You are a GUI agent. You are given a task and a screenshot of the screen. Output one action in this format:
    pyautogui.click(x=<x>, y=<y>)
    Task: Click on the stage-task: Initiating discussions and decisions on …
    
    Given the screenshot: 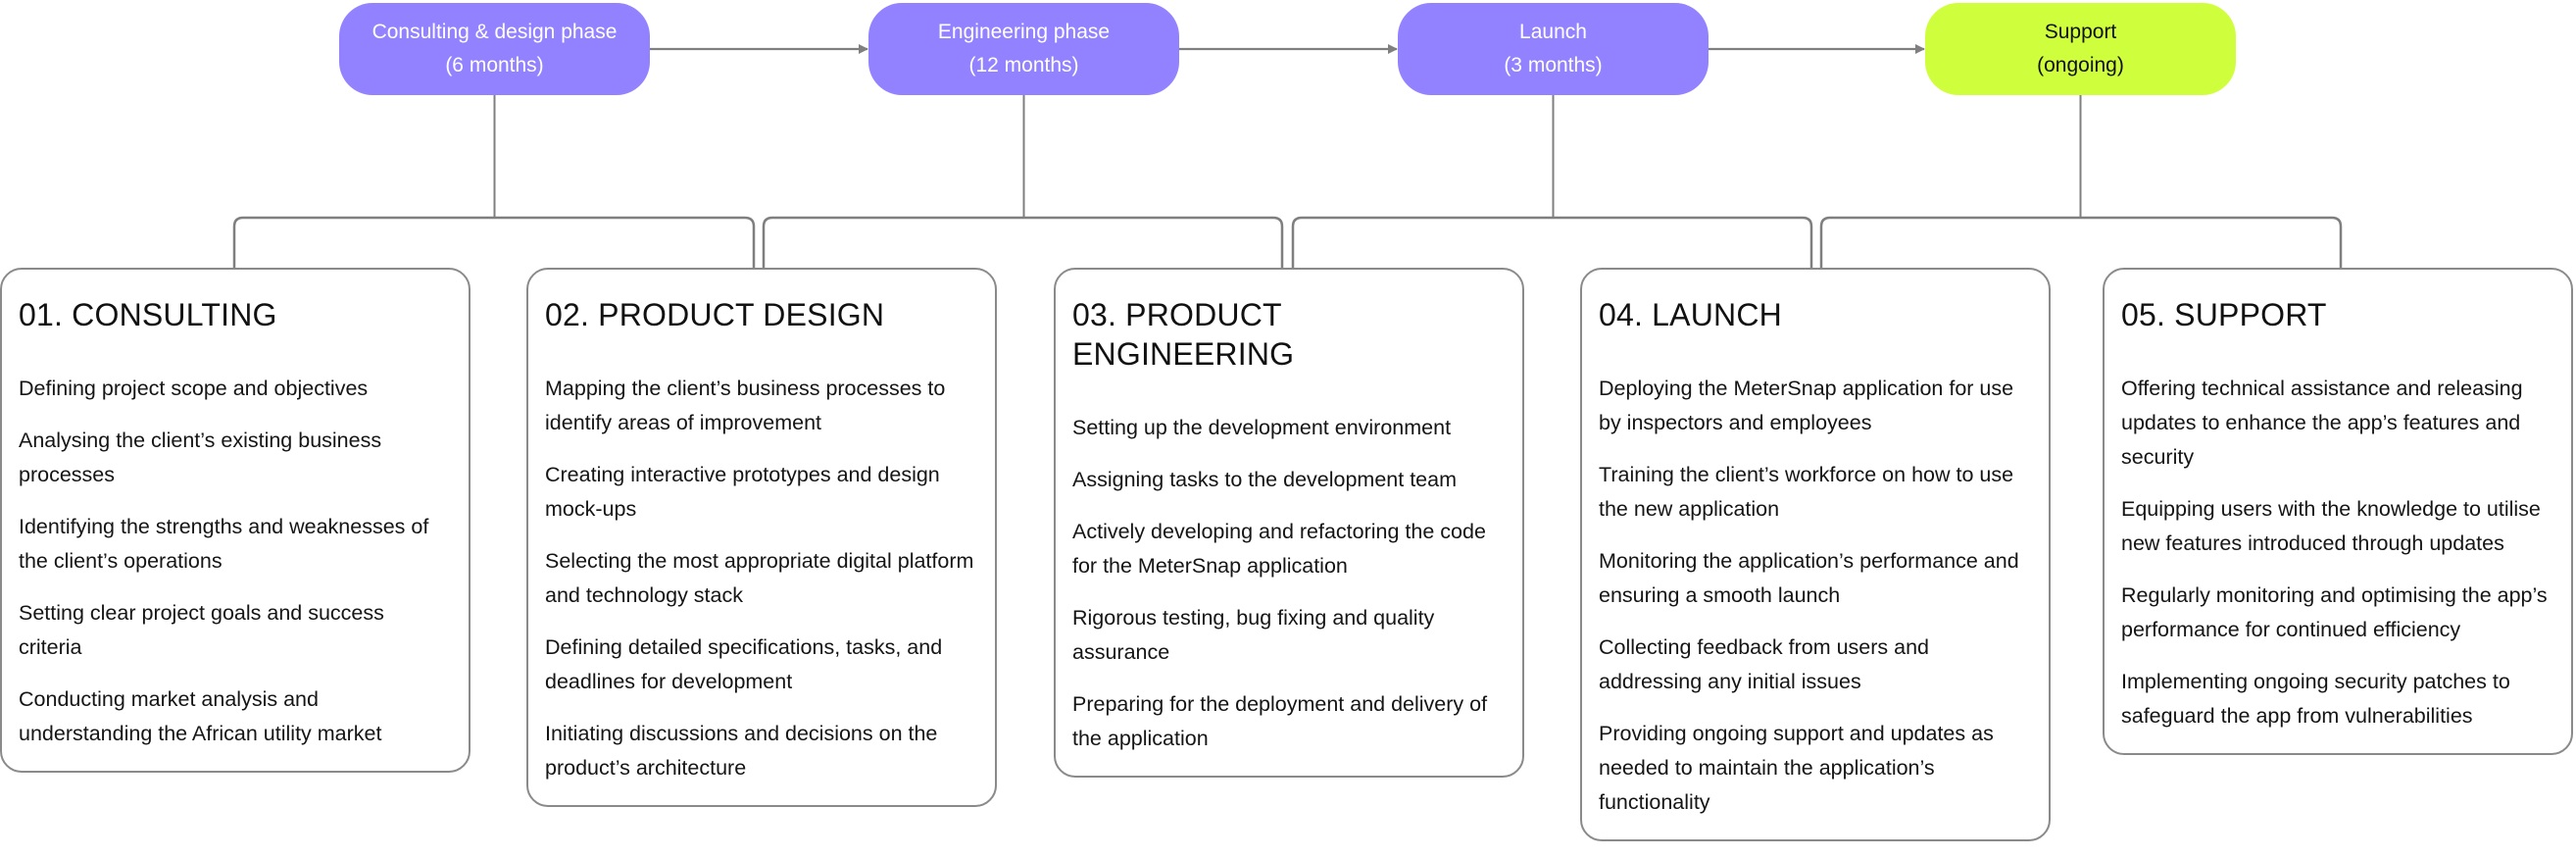 What is the action you would take?
    pyautogui.click(x=741, y=751)
    